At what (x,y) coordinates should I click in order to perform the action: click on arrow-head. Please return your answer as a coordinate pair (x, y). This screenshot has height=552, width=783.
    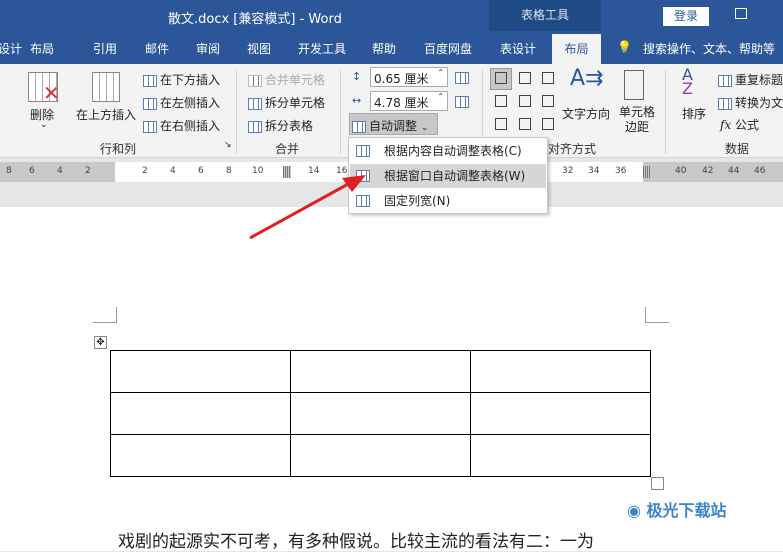
    Looking at the image, I should click on (354, 183).